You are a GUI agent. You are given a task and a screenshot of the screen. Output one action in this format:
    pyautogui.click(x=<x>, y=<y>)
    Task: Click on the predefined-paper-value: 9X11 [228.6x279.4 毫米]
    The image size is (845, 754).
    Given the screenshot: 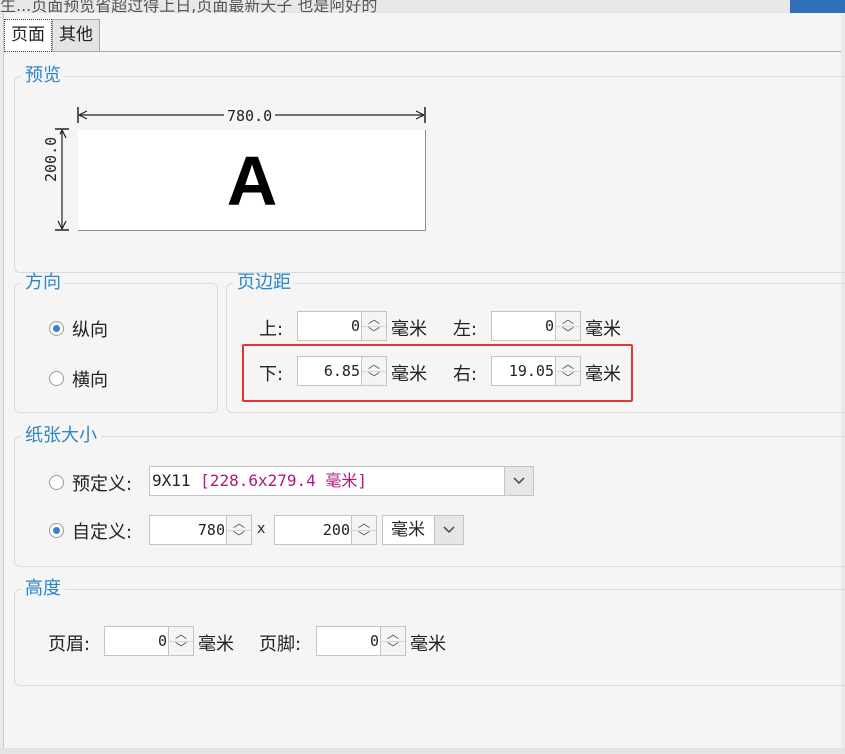 What is the action you would take?
    pyautogui.click(x=259, y=481)
    